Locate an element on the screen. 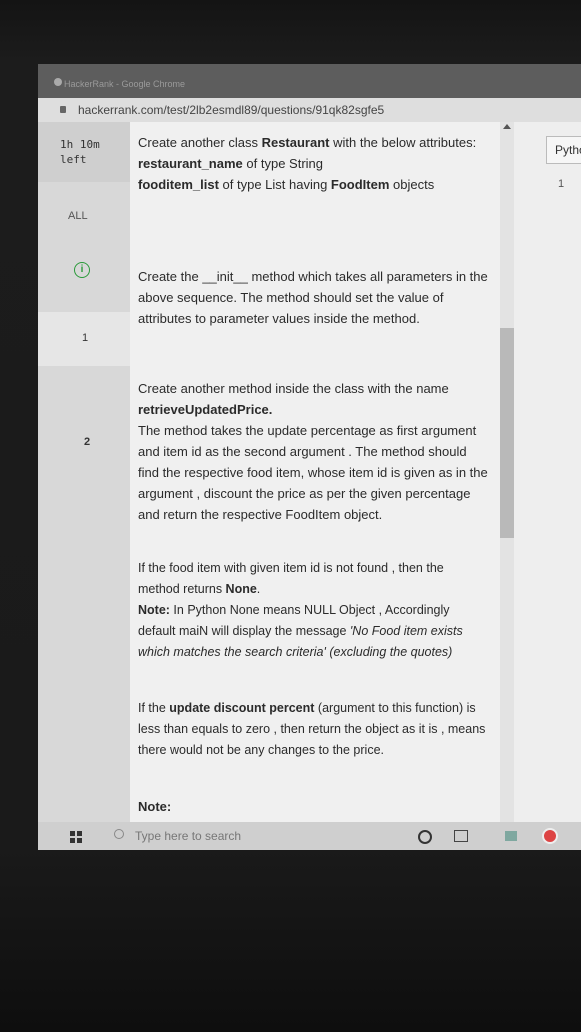  text: objects is located at coordinates (412, 184).